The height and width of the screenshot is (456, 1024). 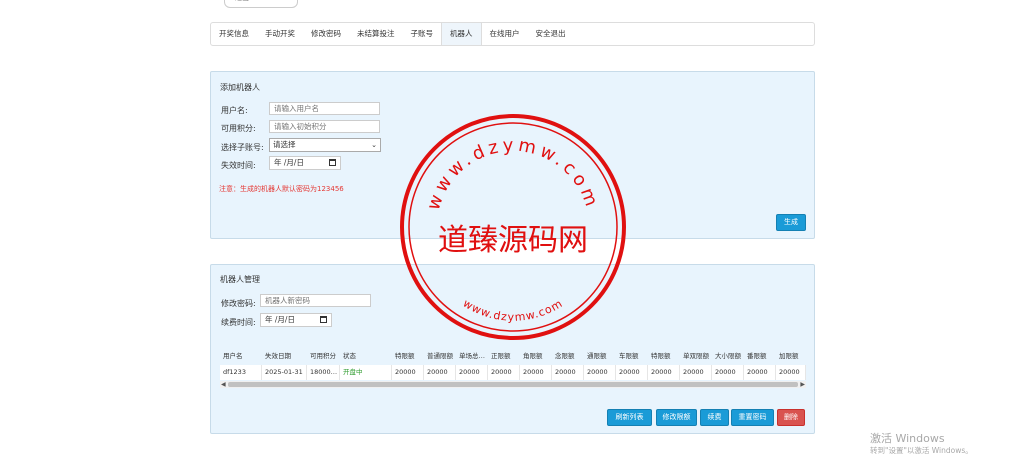 What do you see at coordinates (289, 162) in the screenshot?
I see `expire-date-value: 年 /月/日` at bounding box center [289, 162].